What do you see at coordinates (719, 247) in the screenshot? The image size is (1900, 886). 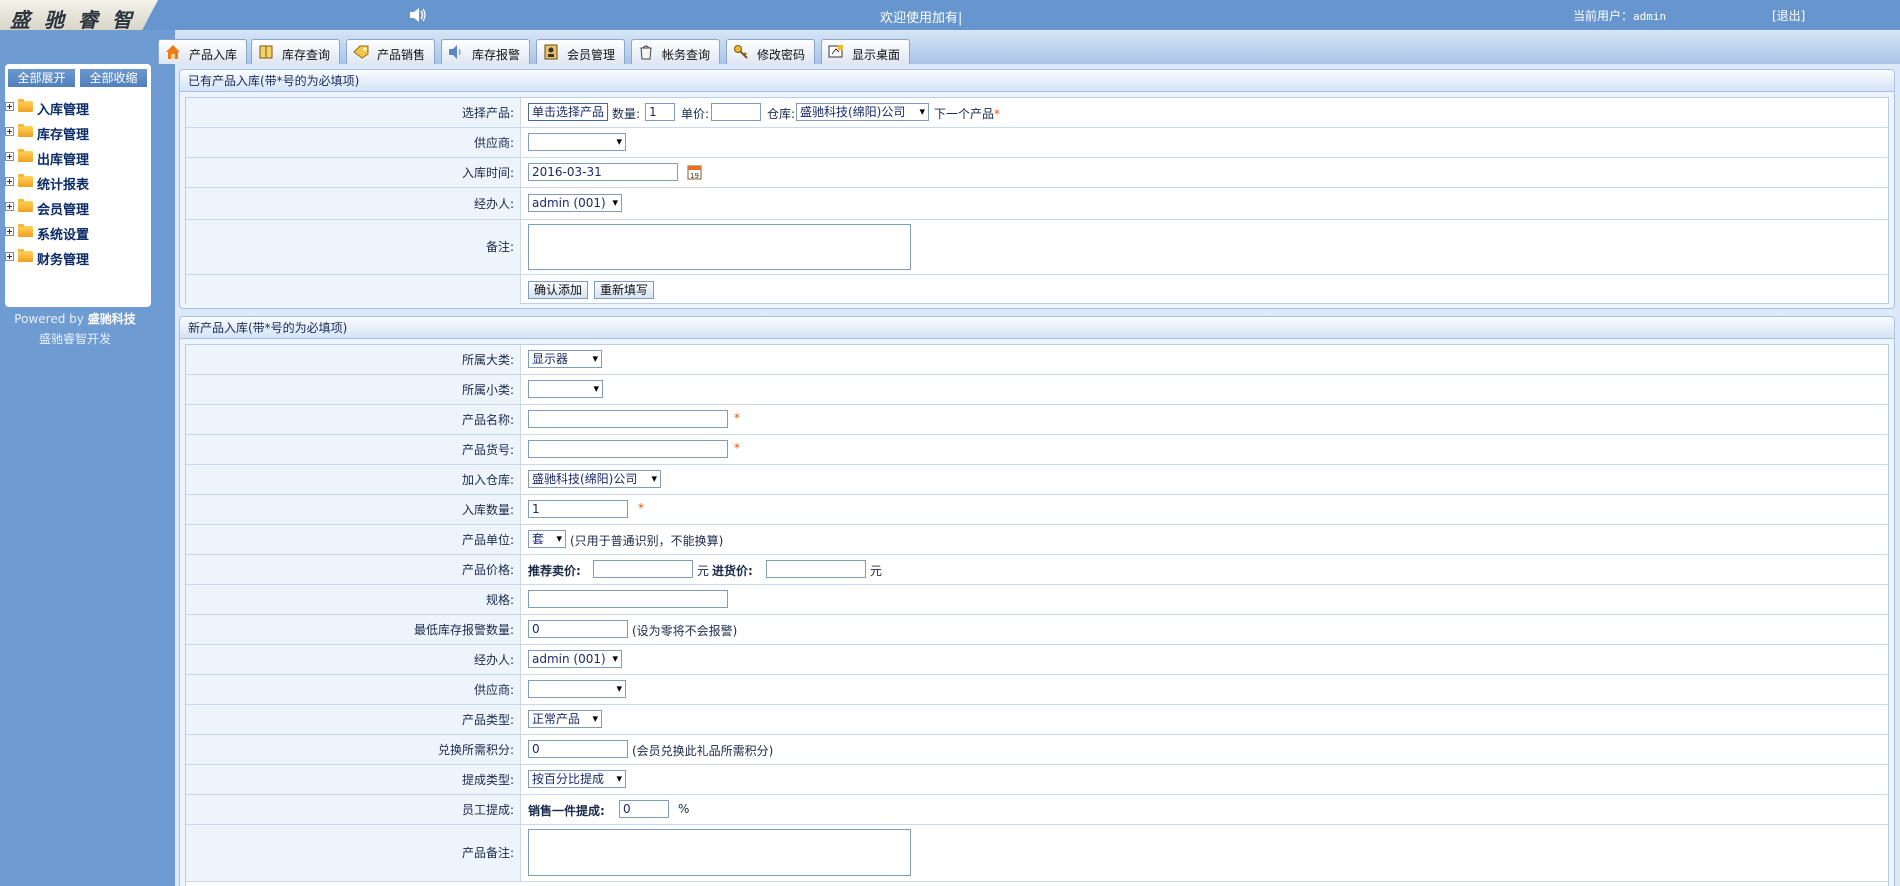 I see `remark-textarea` at bounding box center [719, 247].